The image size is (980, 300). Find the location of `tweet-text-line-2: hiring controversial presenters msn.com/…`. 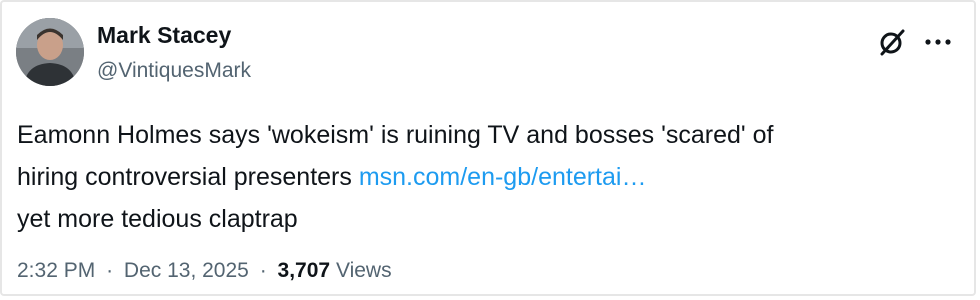

tweet-text-line-2: hiring controversial presenters msn.com/… is located at coordinates (492, 177).